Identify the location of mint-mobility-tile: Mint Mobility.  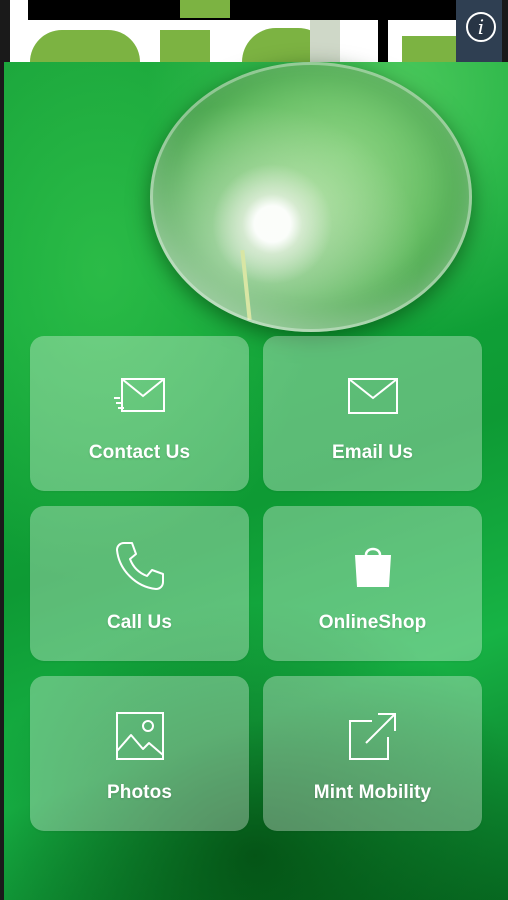
(372, 753).